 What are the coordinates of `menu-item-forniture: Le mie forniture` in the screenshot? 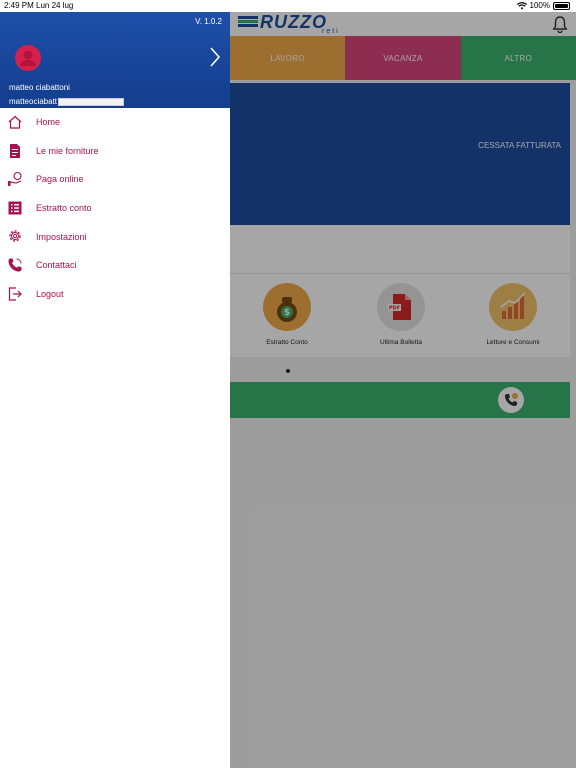 It's located at (115, 151).